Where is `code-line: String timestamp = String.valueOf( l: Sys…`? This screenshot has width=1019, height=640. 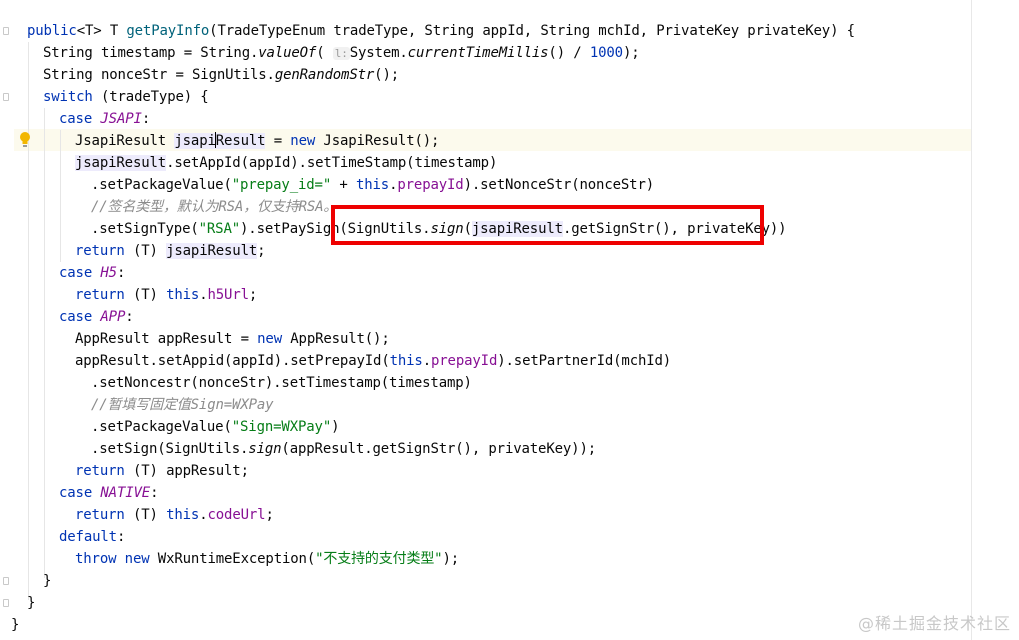
code-line: String timestamp = String.valueOf( l: Sys… is located at coordinates (341, 53).